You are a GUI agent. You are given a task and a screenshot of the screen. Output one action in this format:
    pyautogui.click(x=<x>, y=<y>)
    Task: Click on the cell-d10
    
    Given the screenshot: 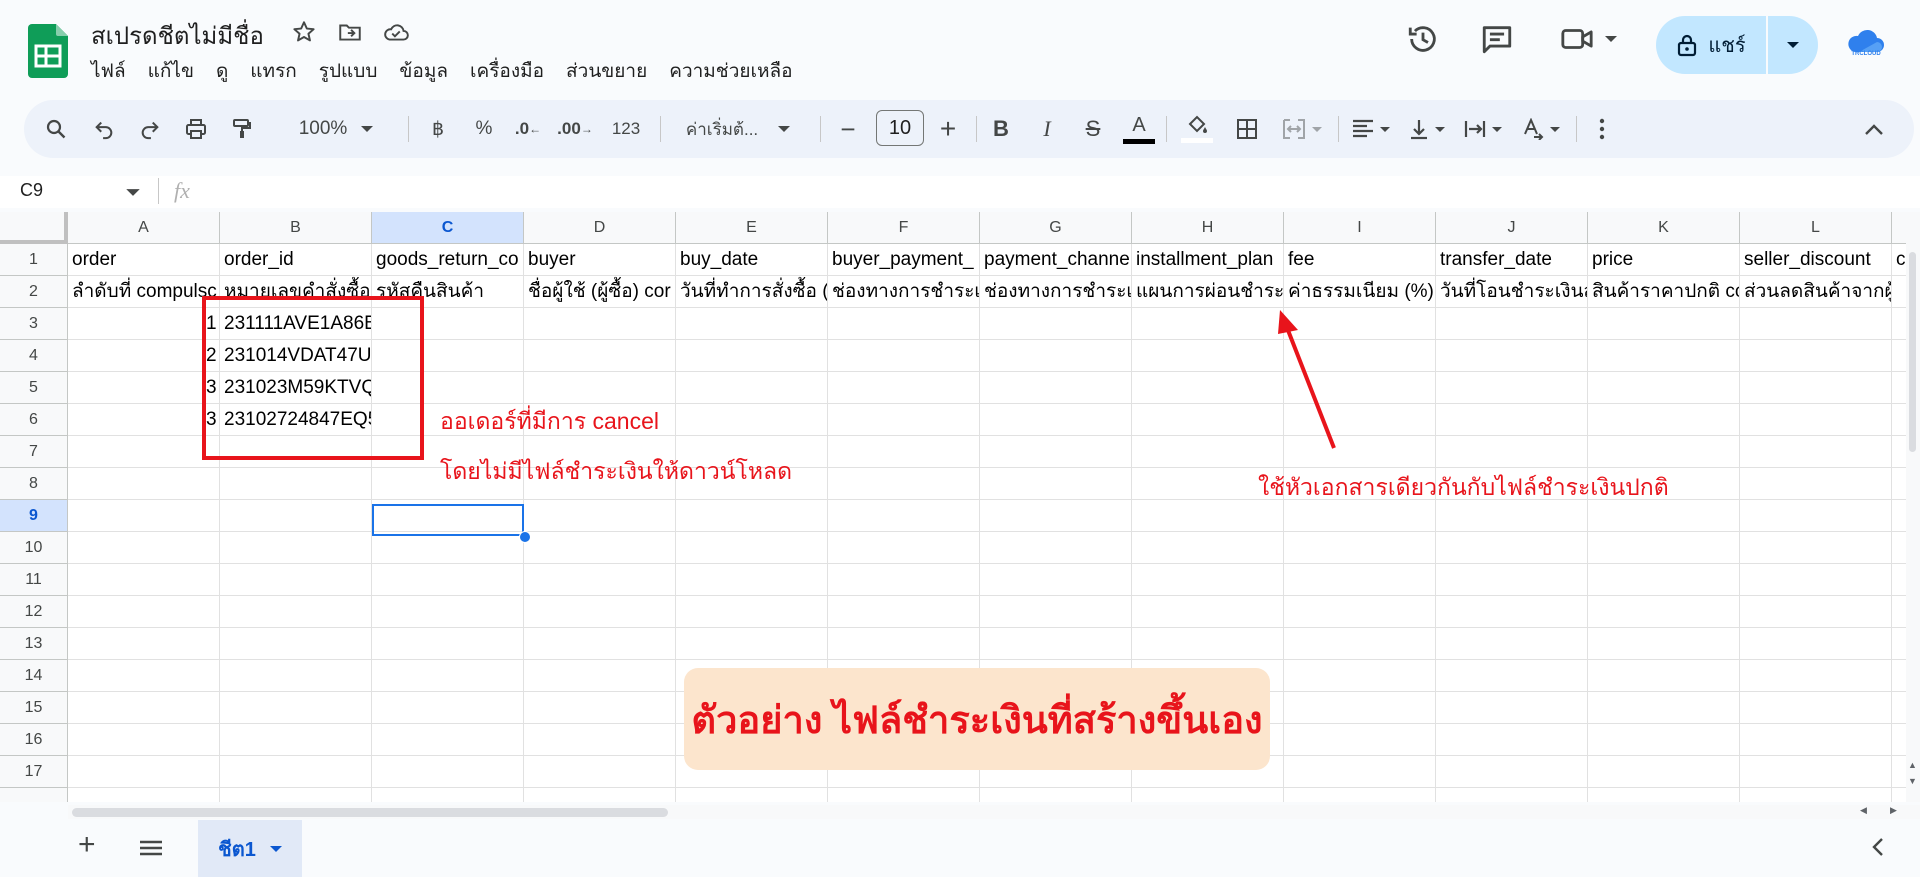 What is the action you would take?
    pyautogui.click(x=600, y=548)
    